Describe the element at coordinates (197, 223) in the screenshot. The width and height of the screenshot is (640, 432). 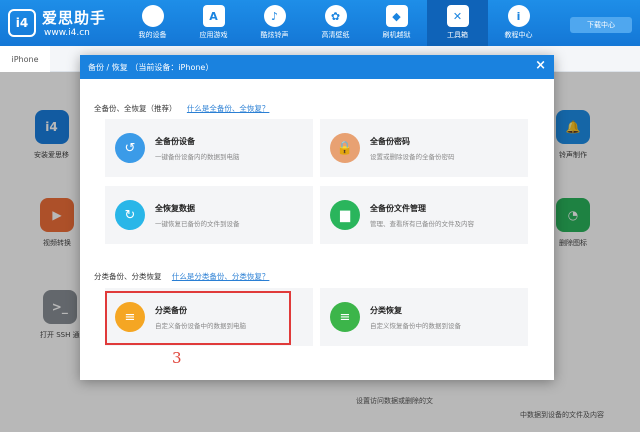
I see `card-desc: 一键恢复已备份的文件到设备` at that location.